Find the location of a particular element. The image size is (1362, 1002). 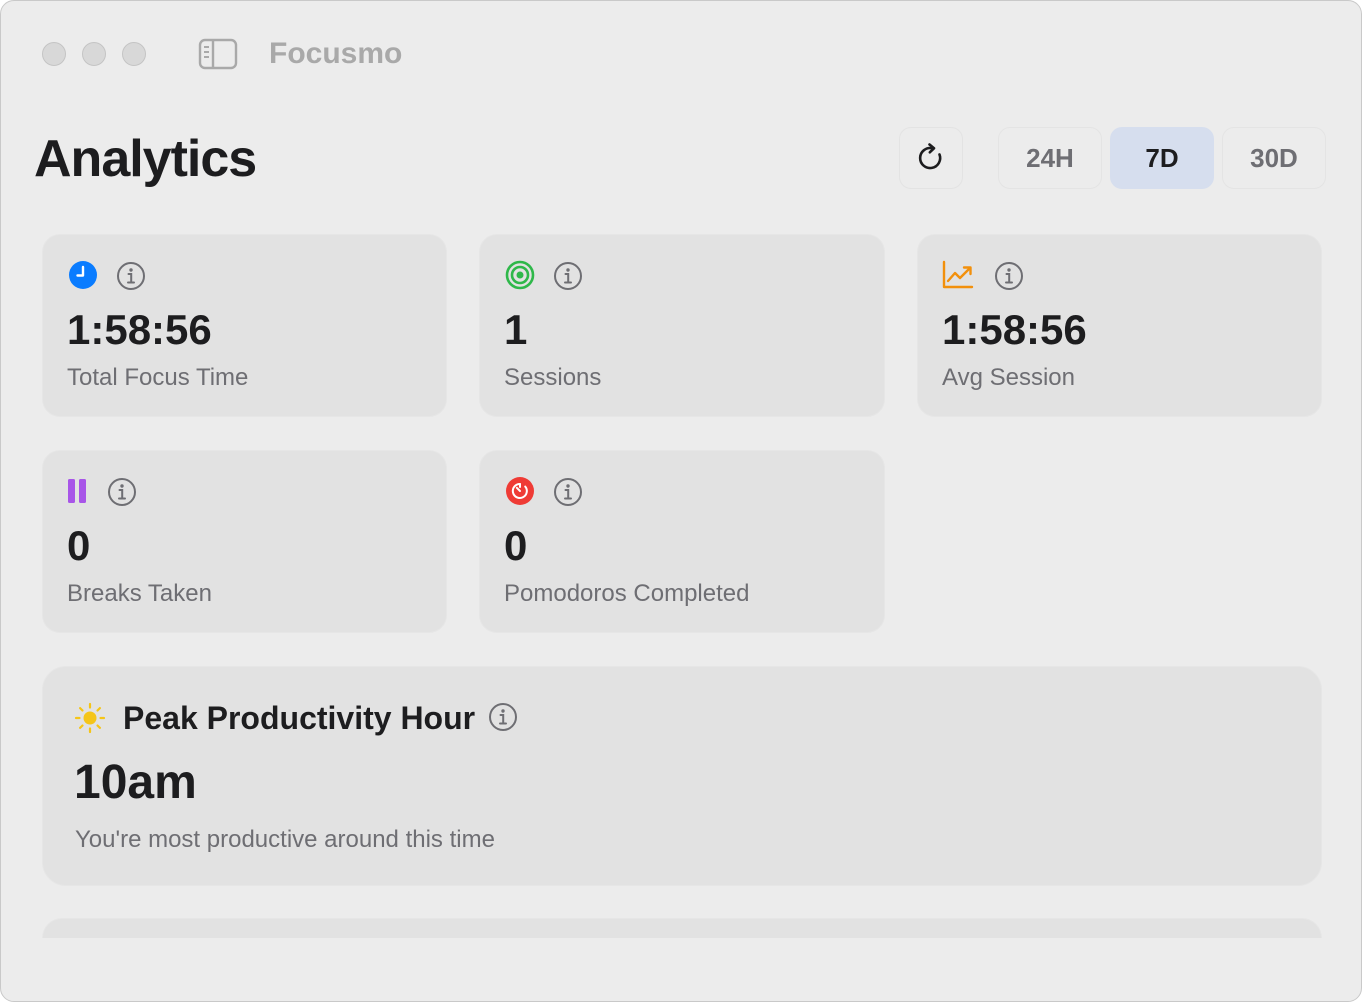

peak-productivity-value: 10am is located at coordinates (135, 782).